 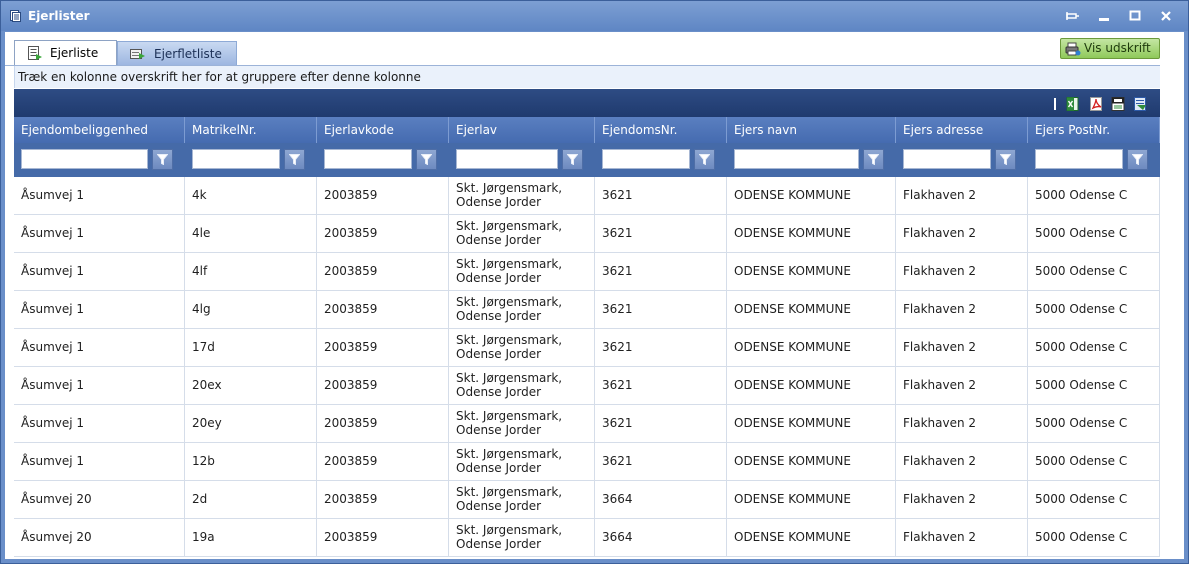 What do you see at coordinates (383, 130) in the screenshot?
I see `column-header-ejerlavkode: Ejerlavkode` at bounding box center [383, 130].